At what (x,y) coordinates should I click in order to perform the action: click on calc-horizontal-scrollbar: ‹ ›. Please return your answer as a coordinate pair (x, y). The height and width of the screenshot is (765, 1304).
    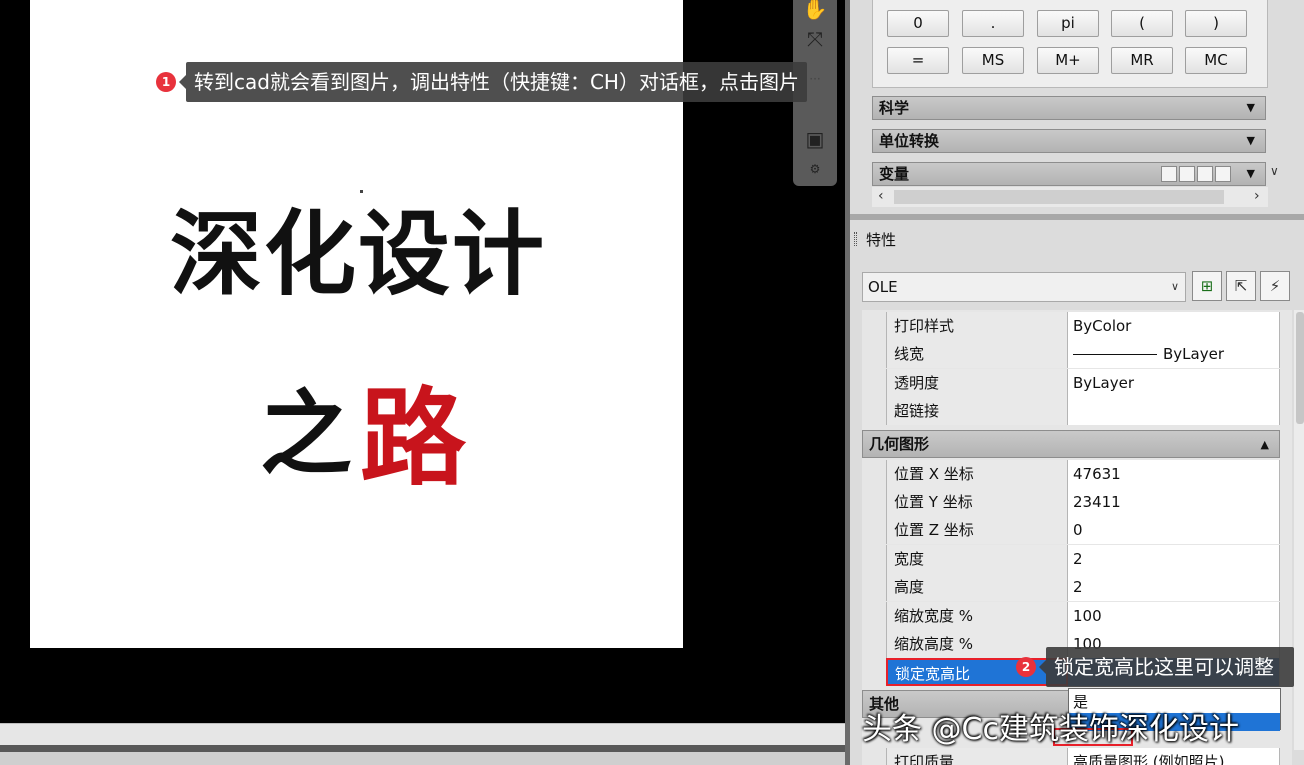
    Looking at the image, I should click on (1070, 197).